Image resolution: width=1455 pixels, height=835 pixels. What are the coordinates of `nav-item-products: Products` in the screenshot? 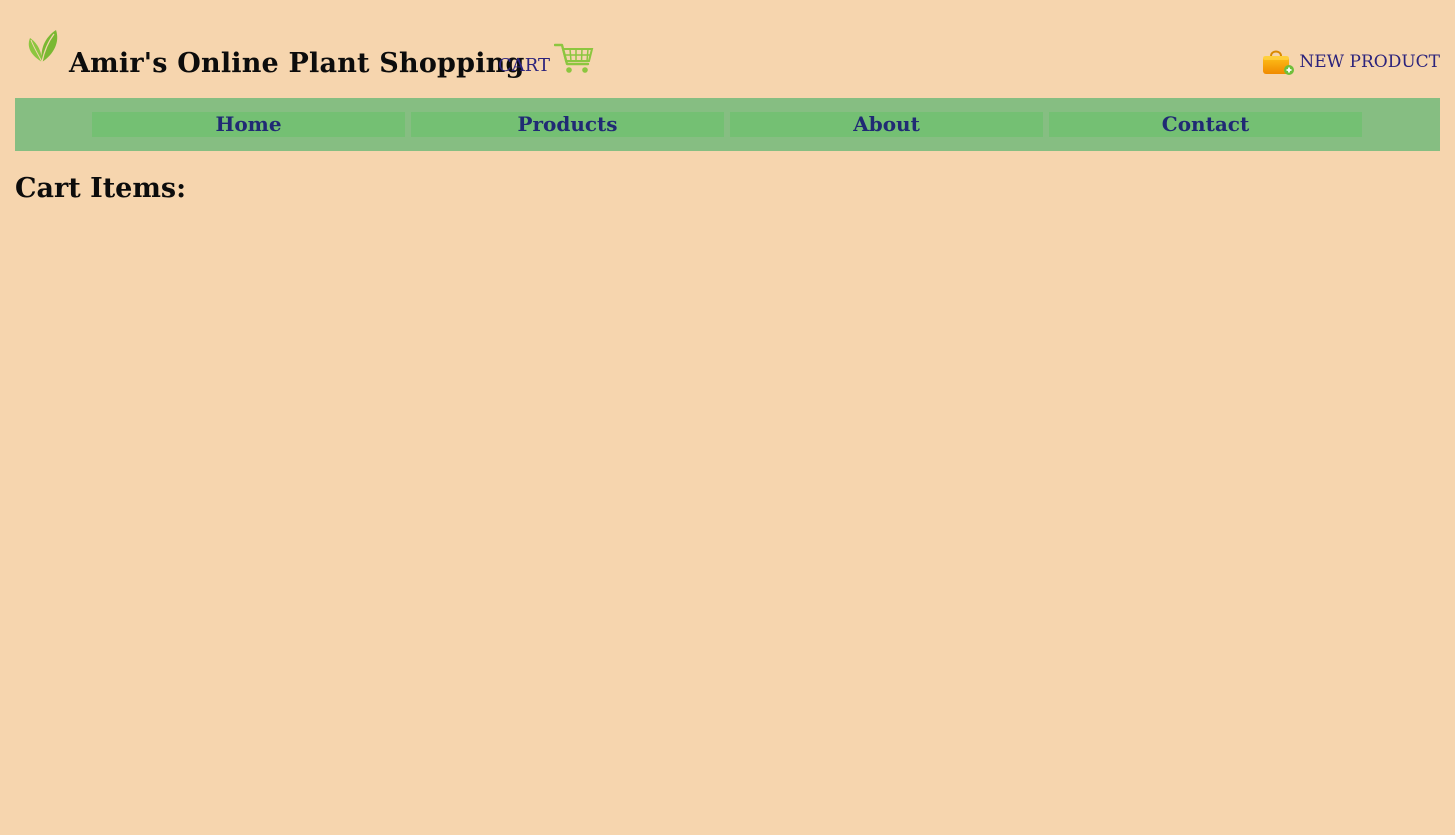 It's located at (567, 124).